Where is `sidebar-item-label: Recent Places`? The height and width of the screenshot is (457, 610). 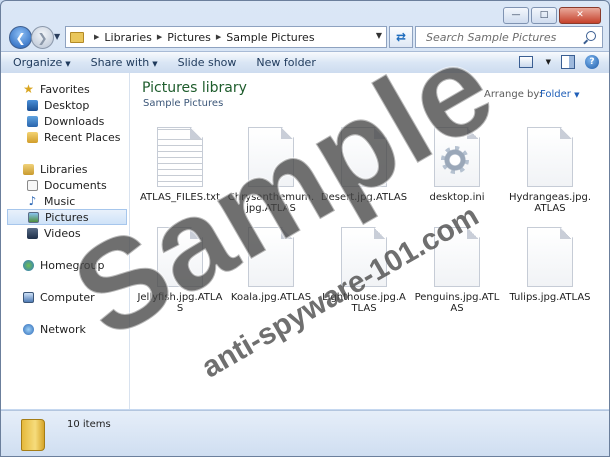 sidebar-item-label: Recent Places is located at coordinates (82, 137).